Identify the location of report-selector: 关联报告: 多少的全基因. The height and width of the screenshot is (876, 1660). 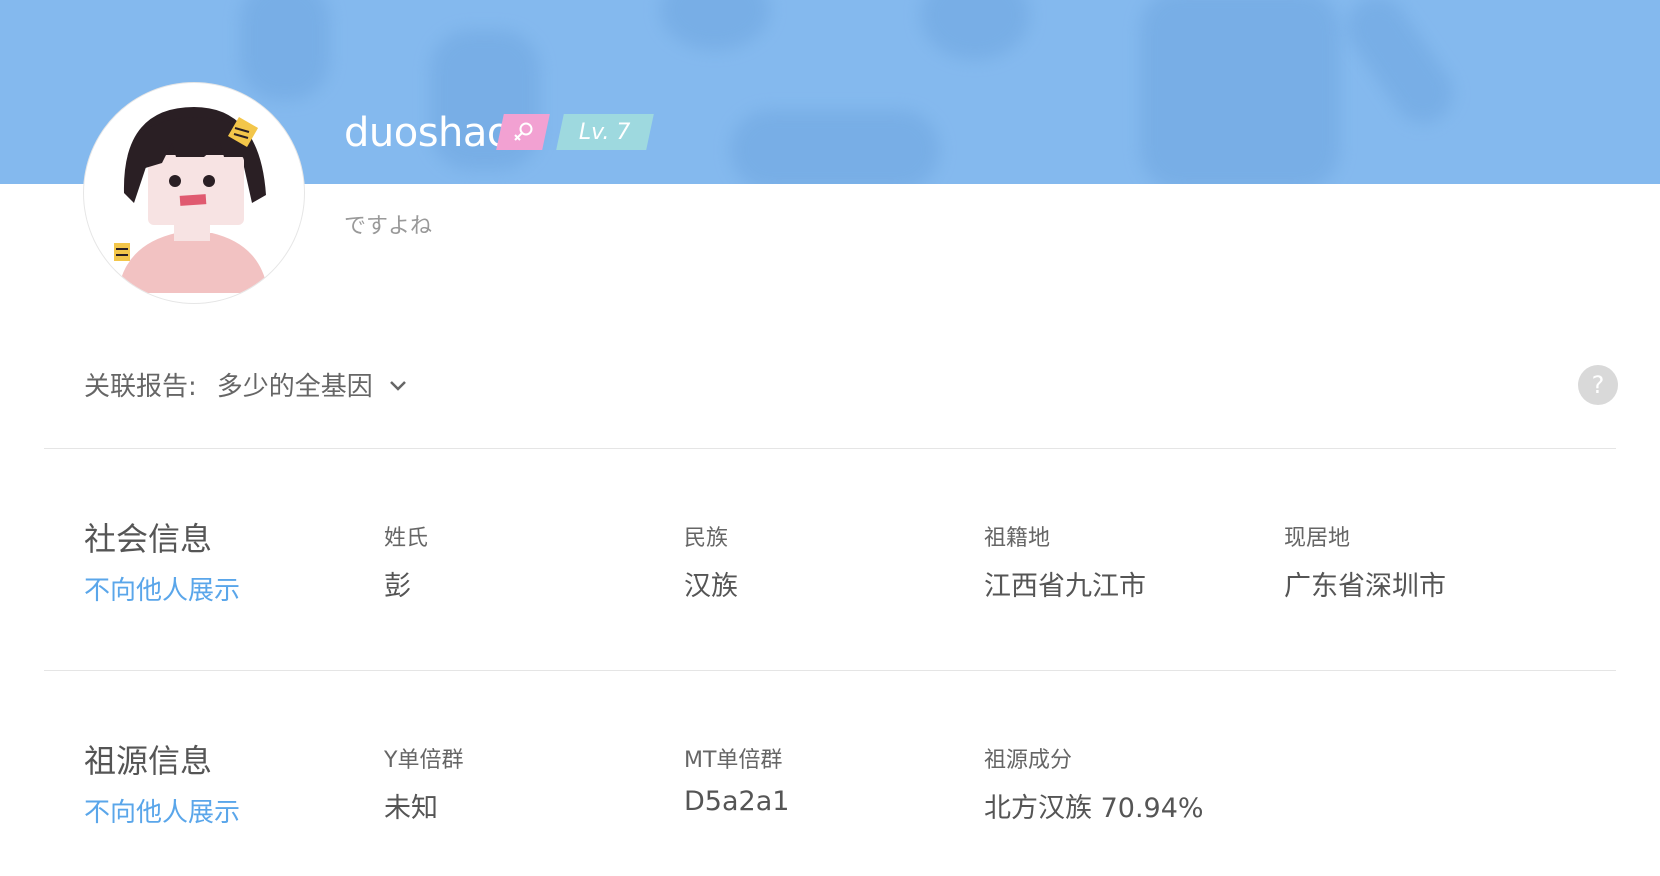
(246, 384).